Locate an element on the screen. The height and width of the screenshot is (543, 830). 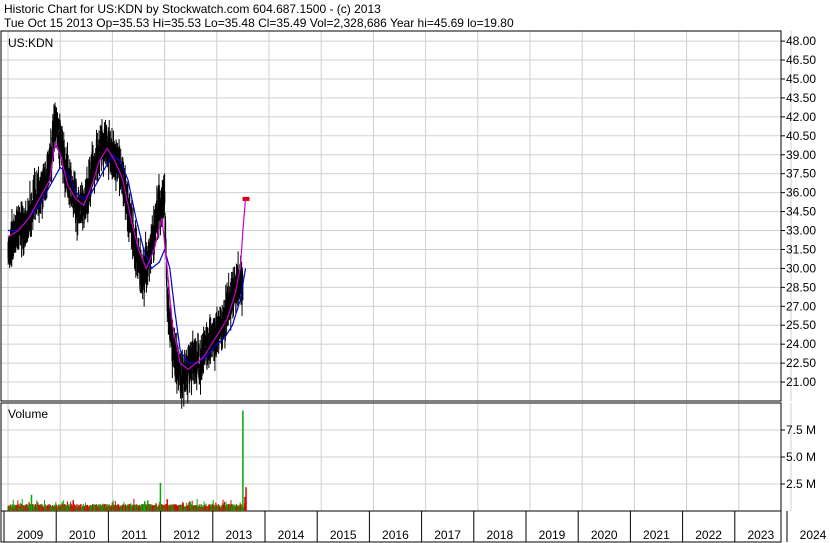
x-tick-label: 2011 is located at coordinates (134, 535).